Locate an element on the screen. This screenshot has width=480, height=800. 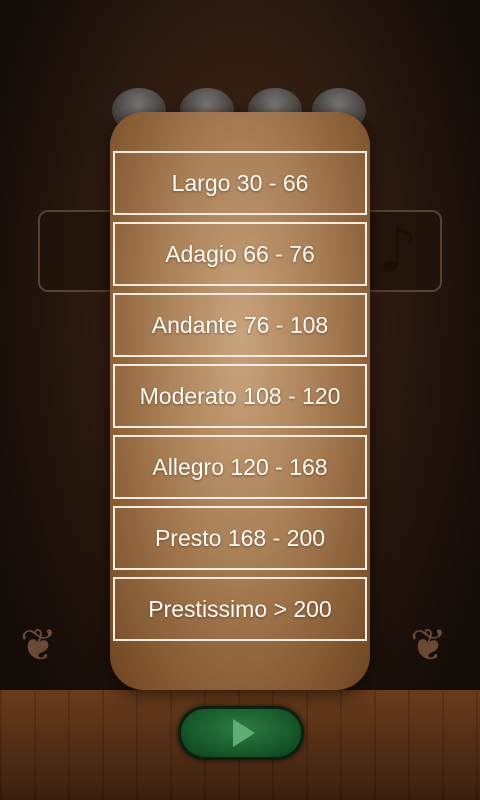
music-note-icon: ♪ is located at coordinates (398, 248).